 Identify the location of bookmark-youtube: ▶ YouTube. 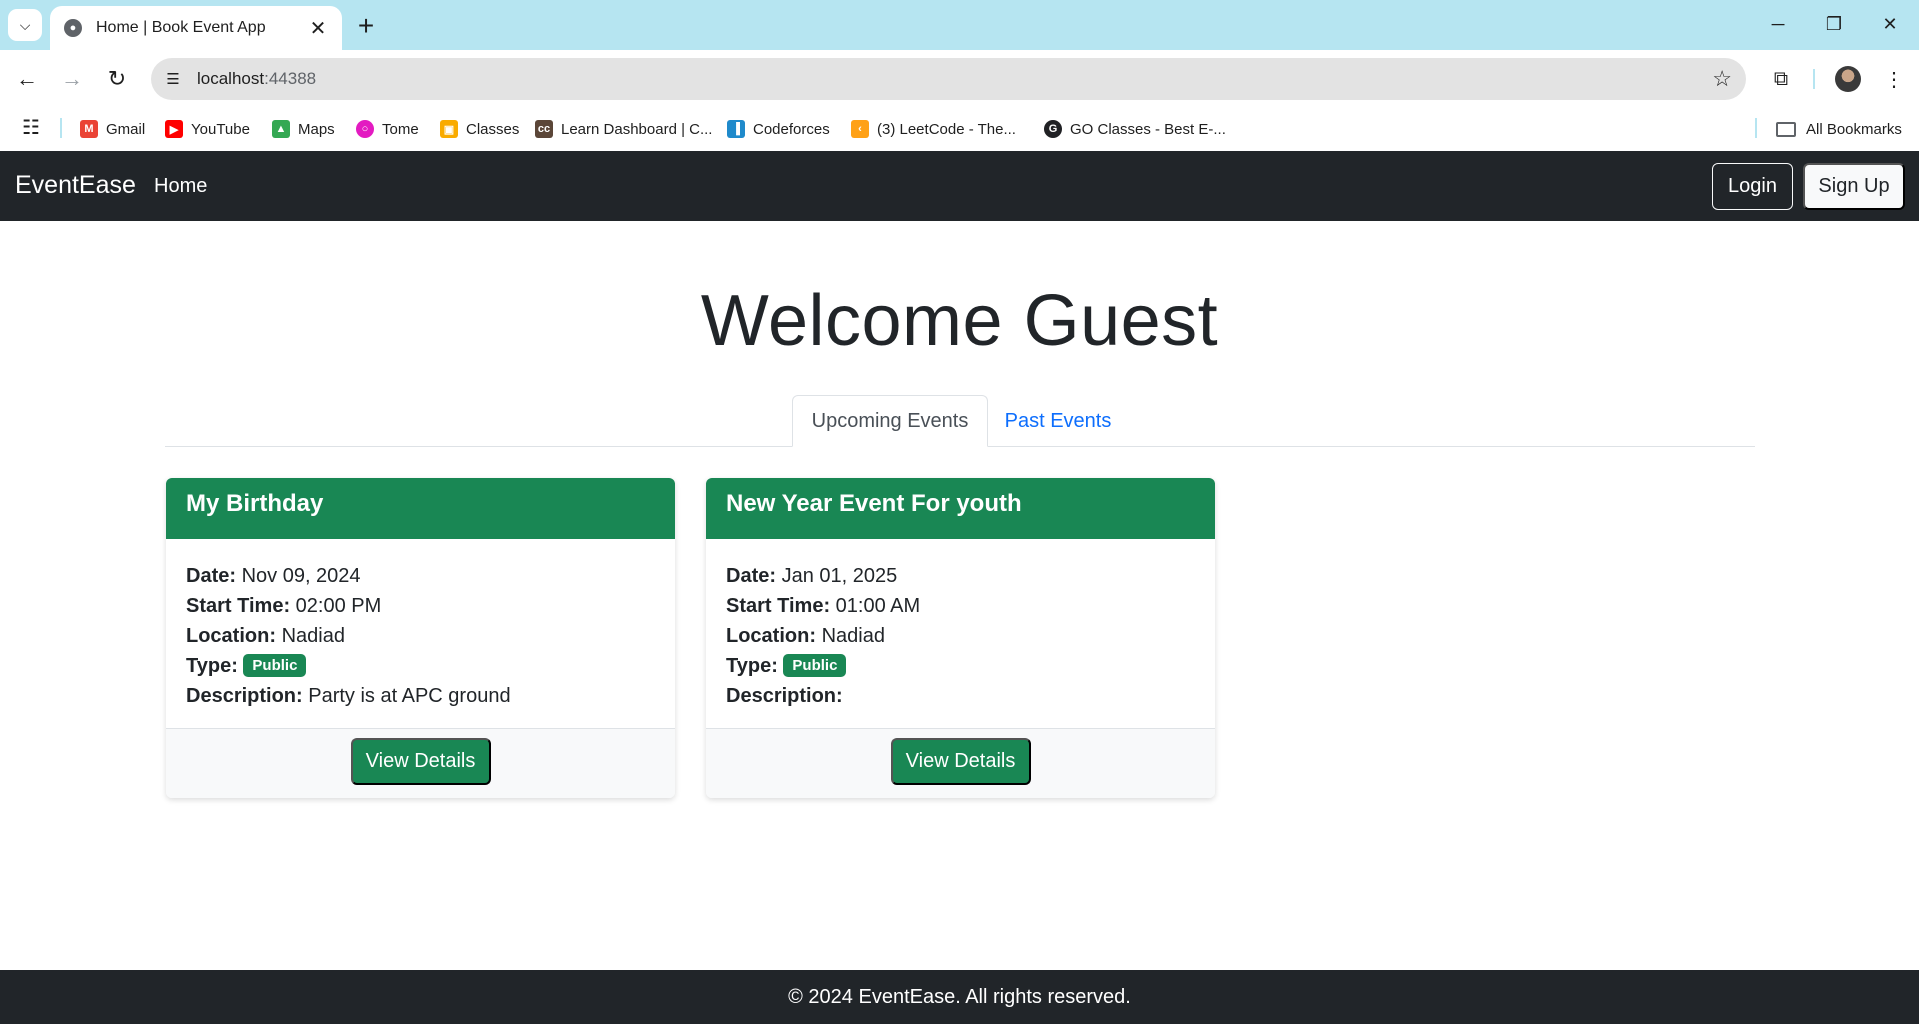
(207, 129).